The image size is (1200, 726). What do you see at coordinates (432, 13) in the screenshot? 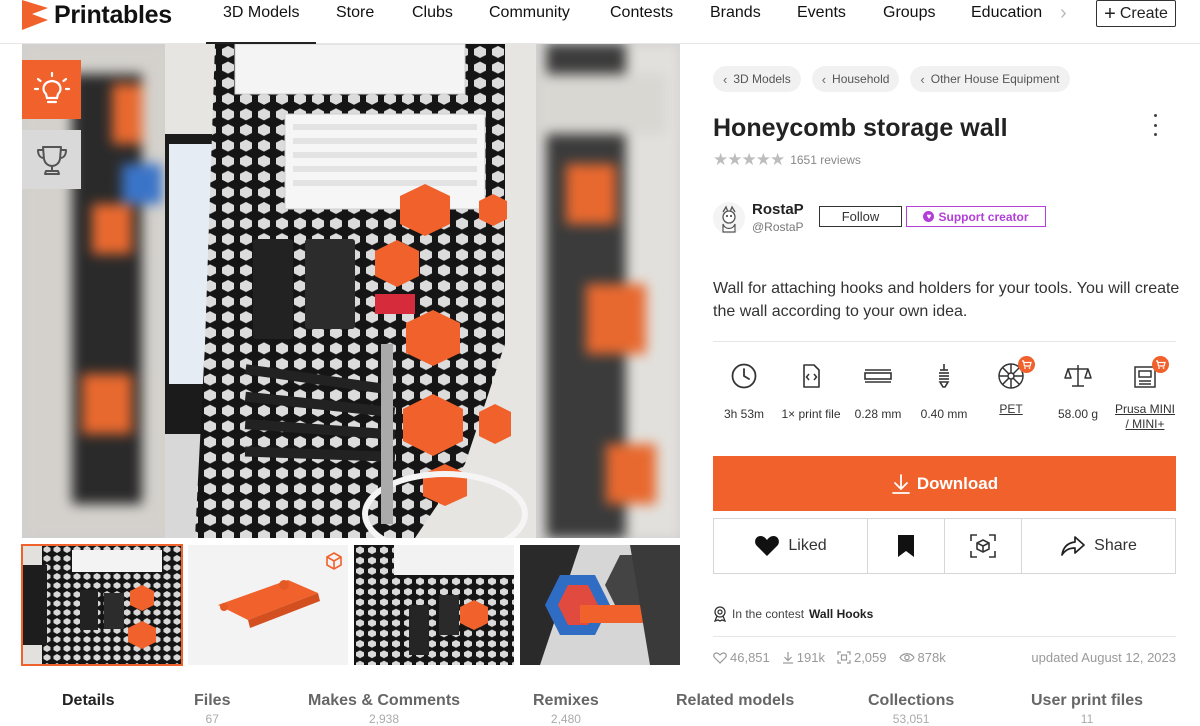
I see `nav-clubs: Clubs` at bounding box center [432, 13].